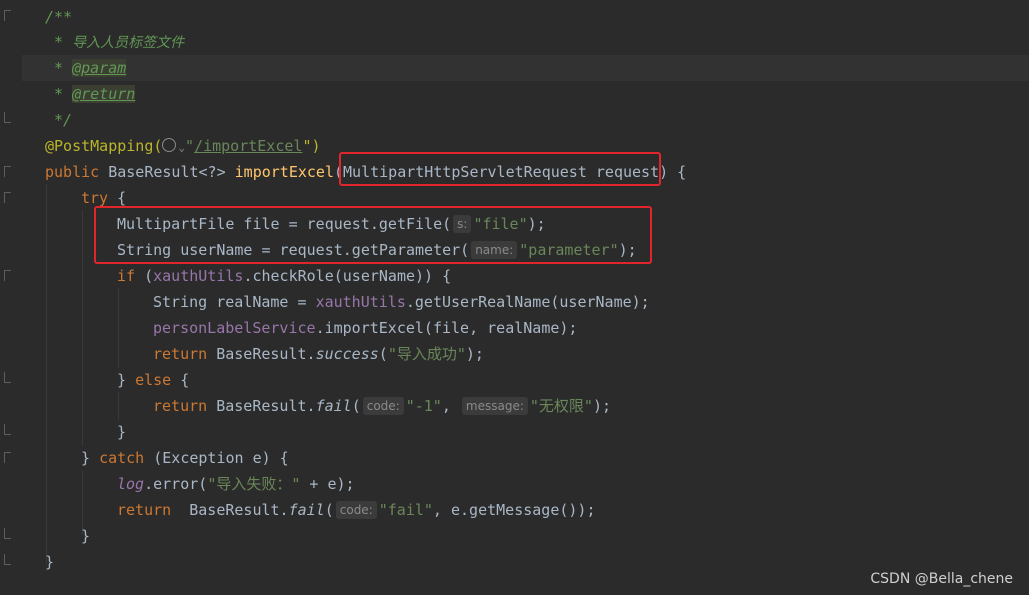 The image size is (1029, 595). I want to click on code-line-11: if (xauthUtils.checkRole(userName)) {, so click(284, 276).